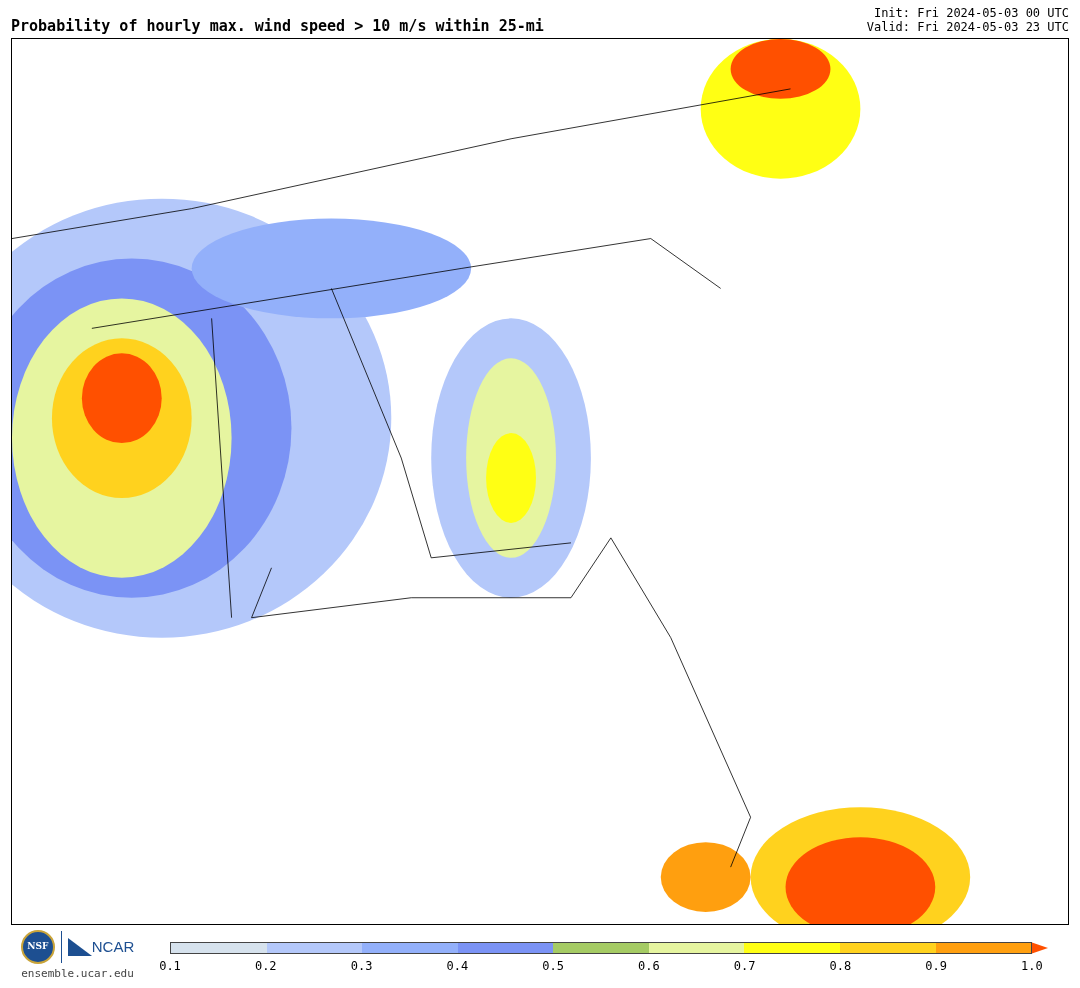 The width and height of the screenshot is (1080, 988). I want to click on tick-label: 0.3, so click(361, 966).